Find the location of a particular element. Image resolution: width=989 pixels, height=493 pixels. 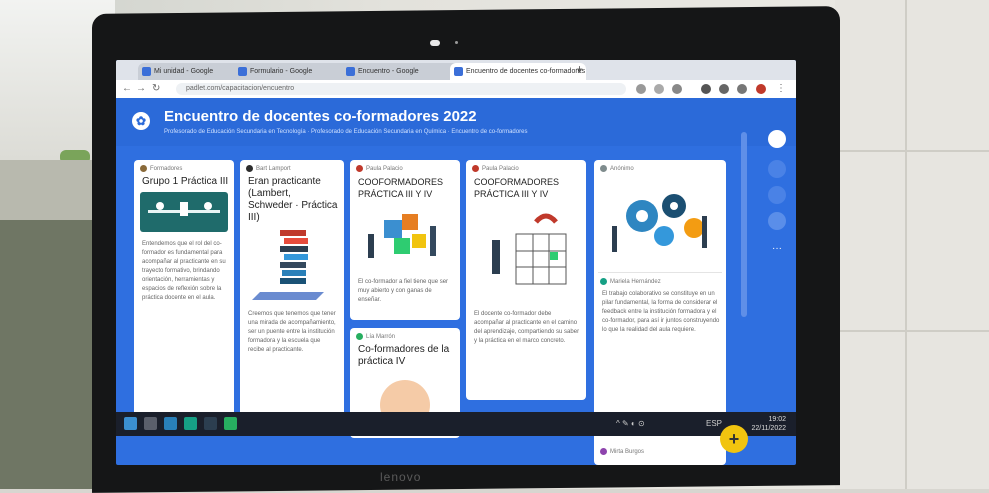

browser-tab: Mi unidad - Google× is located at coordinates (192, 71).